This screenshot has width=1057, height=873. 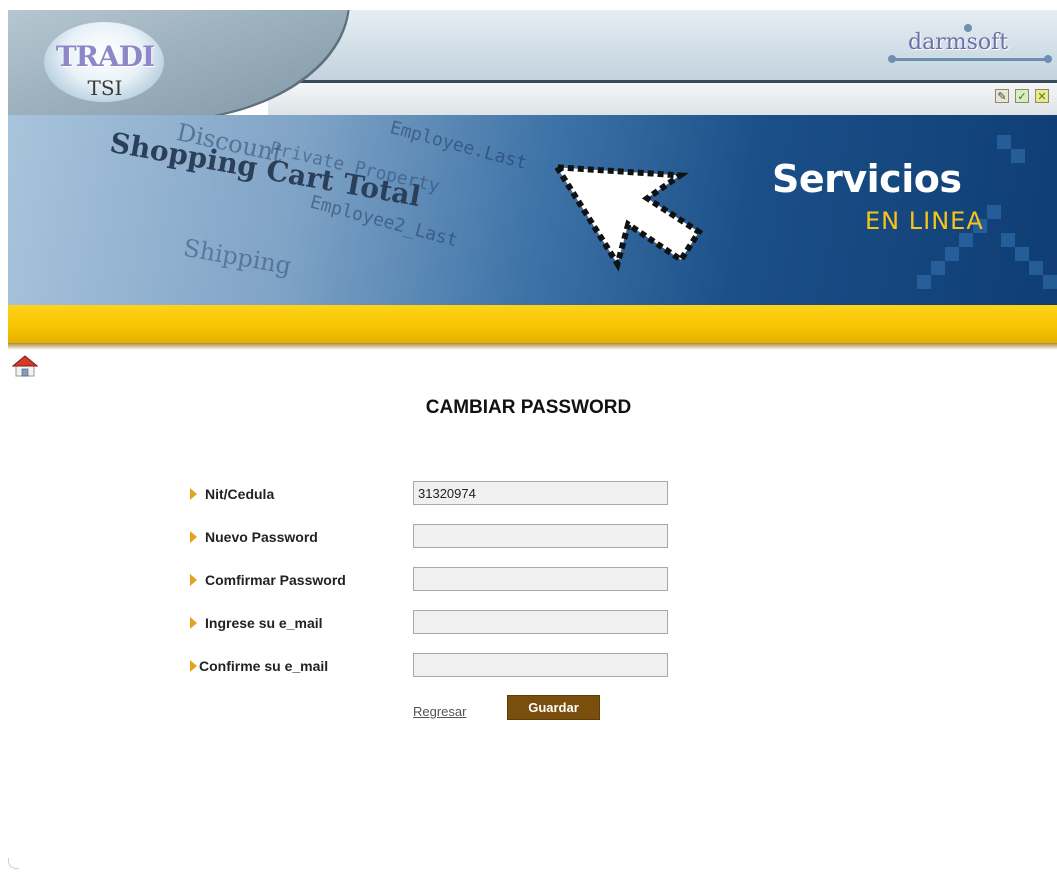 I want to click on confirm-email-field, so click(x=540, y=665).